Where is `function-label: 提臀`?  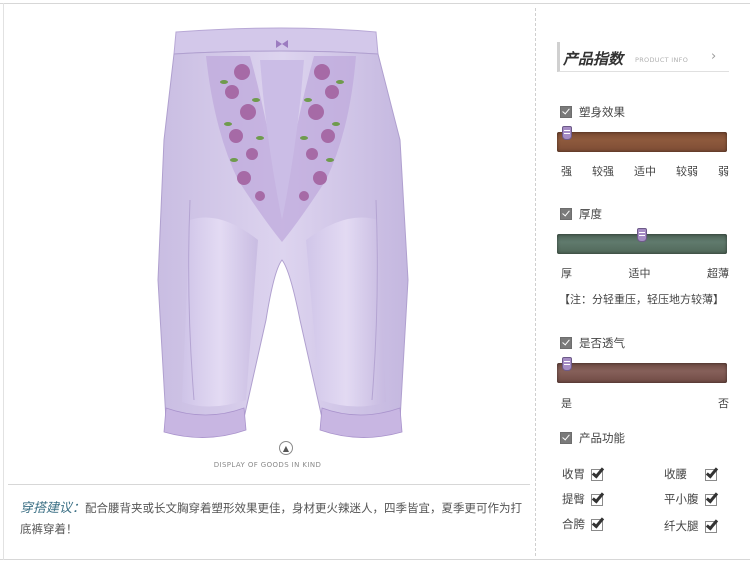
function-label: 提臀 is located at coordinates (573, 499).